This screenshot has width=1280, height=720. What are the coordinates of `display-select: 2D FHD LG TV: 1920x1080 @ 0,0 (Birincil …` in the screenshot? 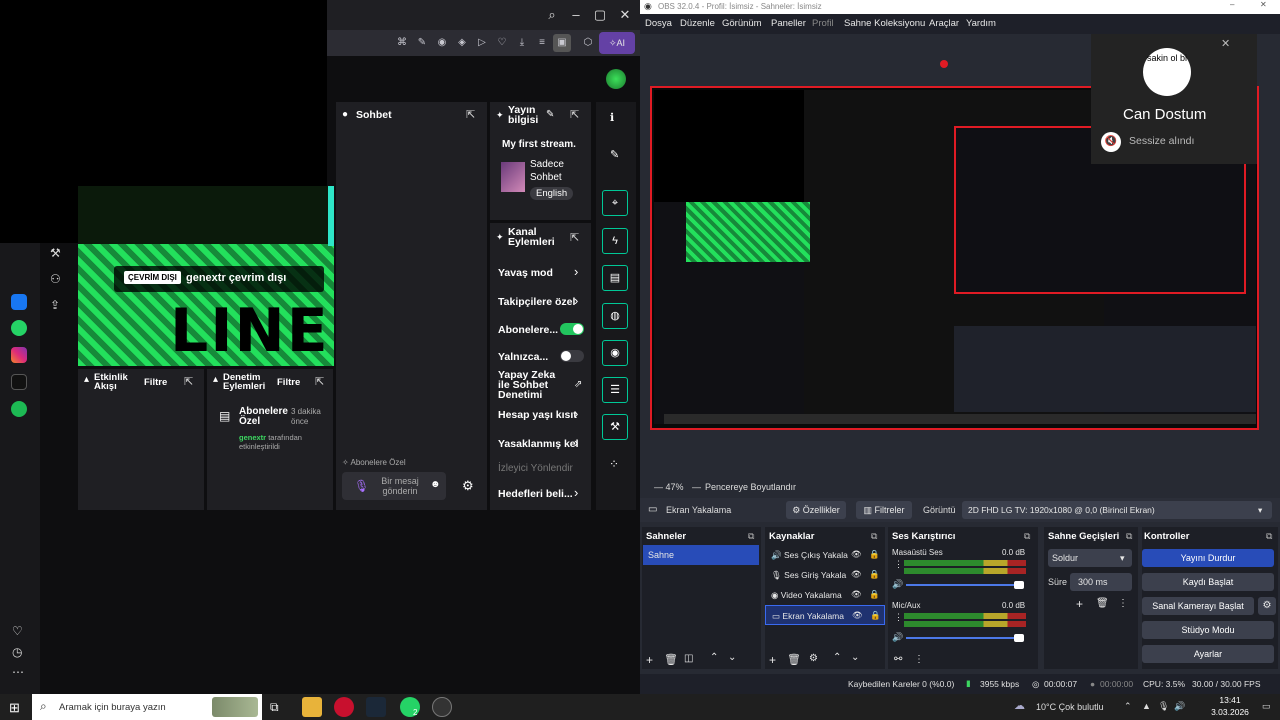 It's located at (1117, 510).